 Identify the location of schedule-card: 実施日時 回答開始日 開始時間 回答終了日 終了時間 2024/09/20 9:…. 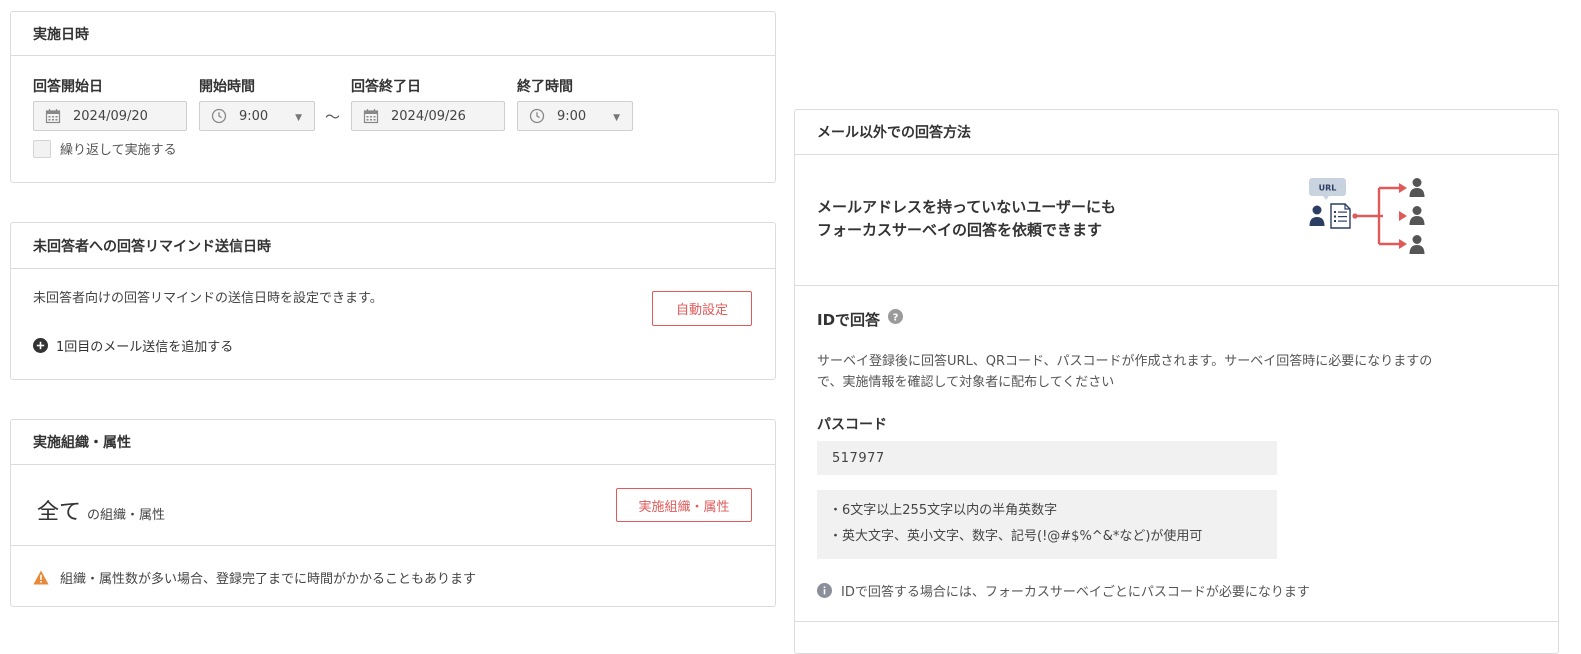
(393, 97).